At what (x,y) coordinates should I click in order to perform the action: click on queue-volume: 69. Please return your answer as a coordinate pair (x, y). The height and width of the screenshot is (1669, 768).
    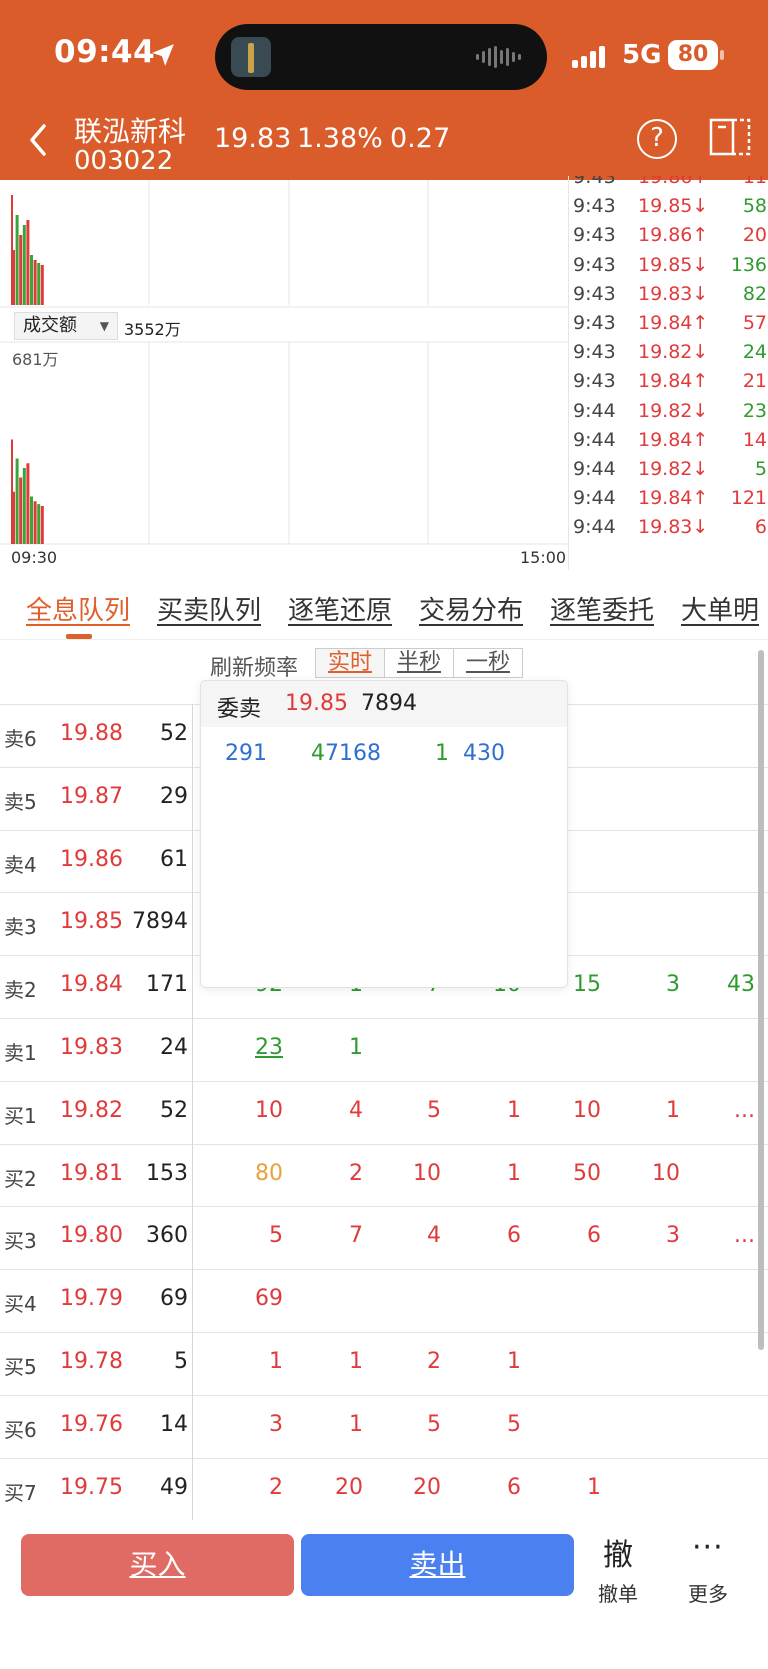
    Looking at the image, I should click on (174, 1299).